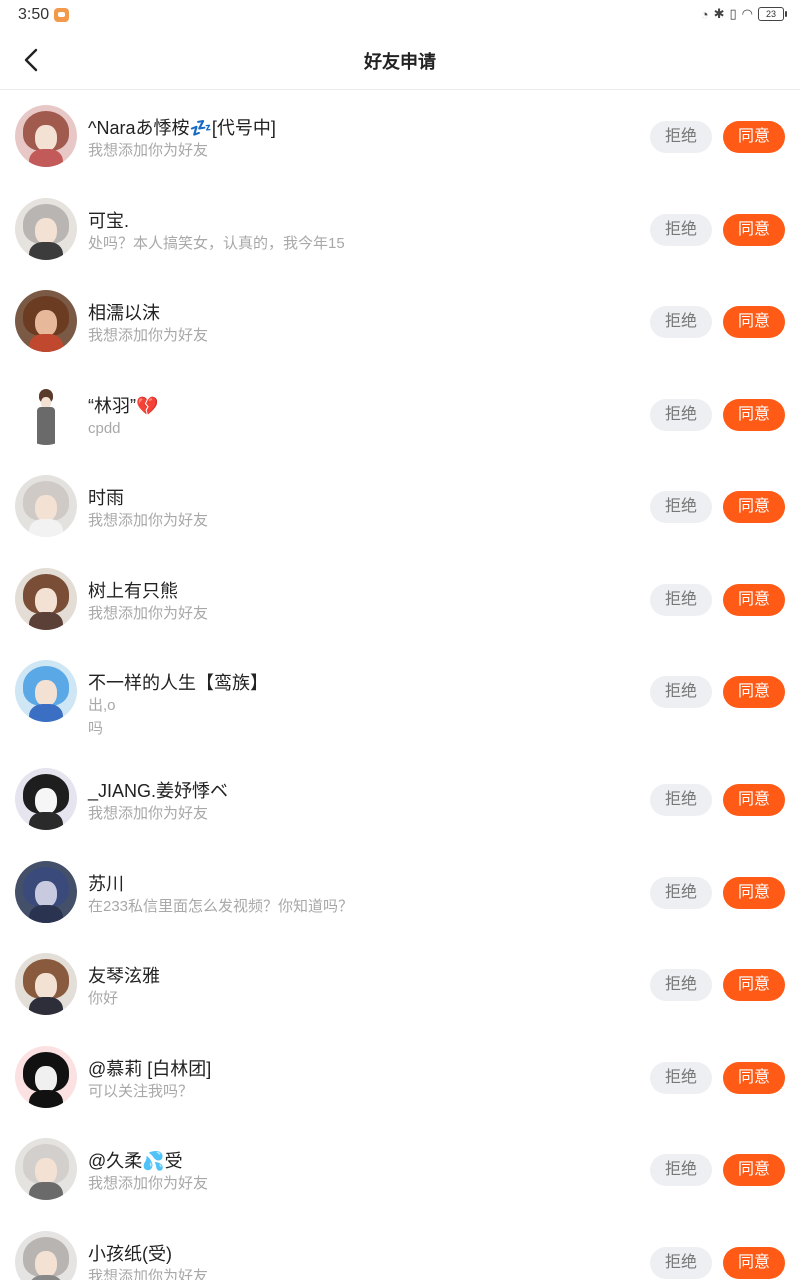 The image size is (800, 1280). I want to click on request-row: @久柔💦受 我想添加你为好友 拒绝 同意, so click(400, 1169).